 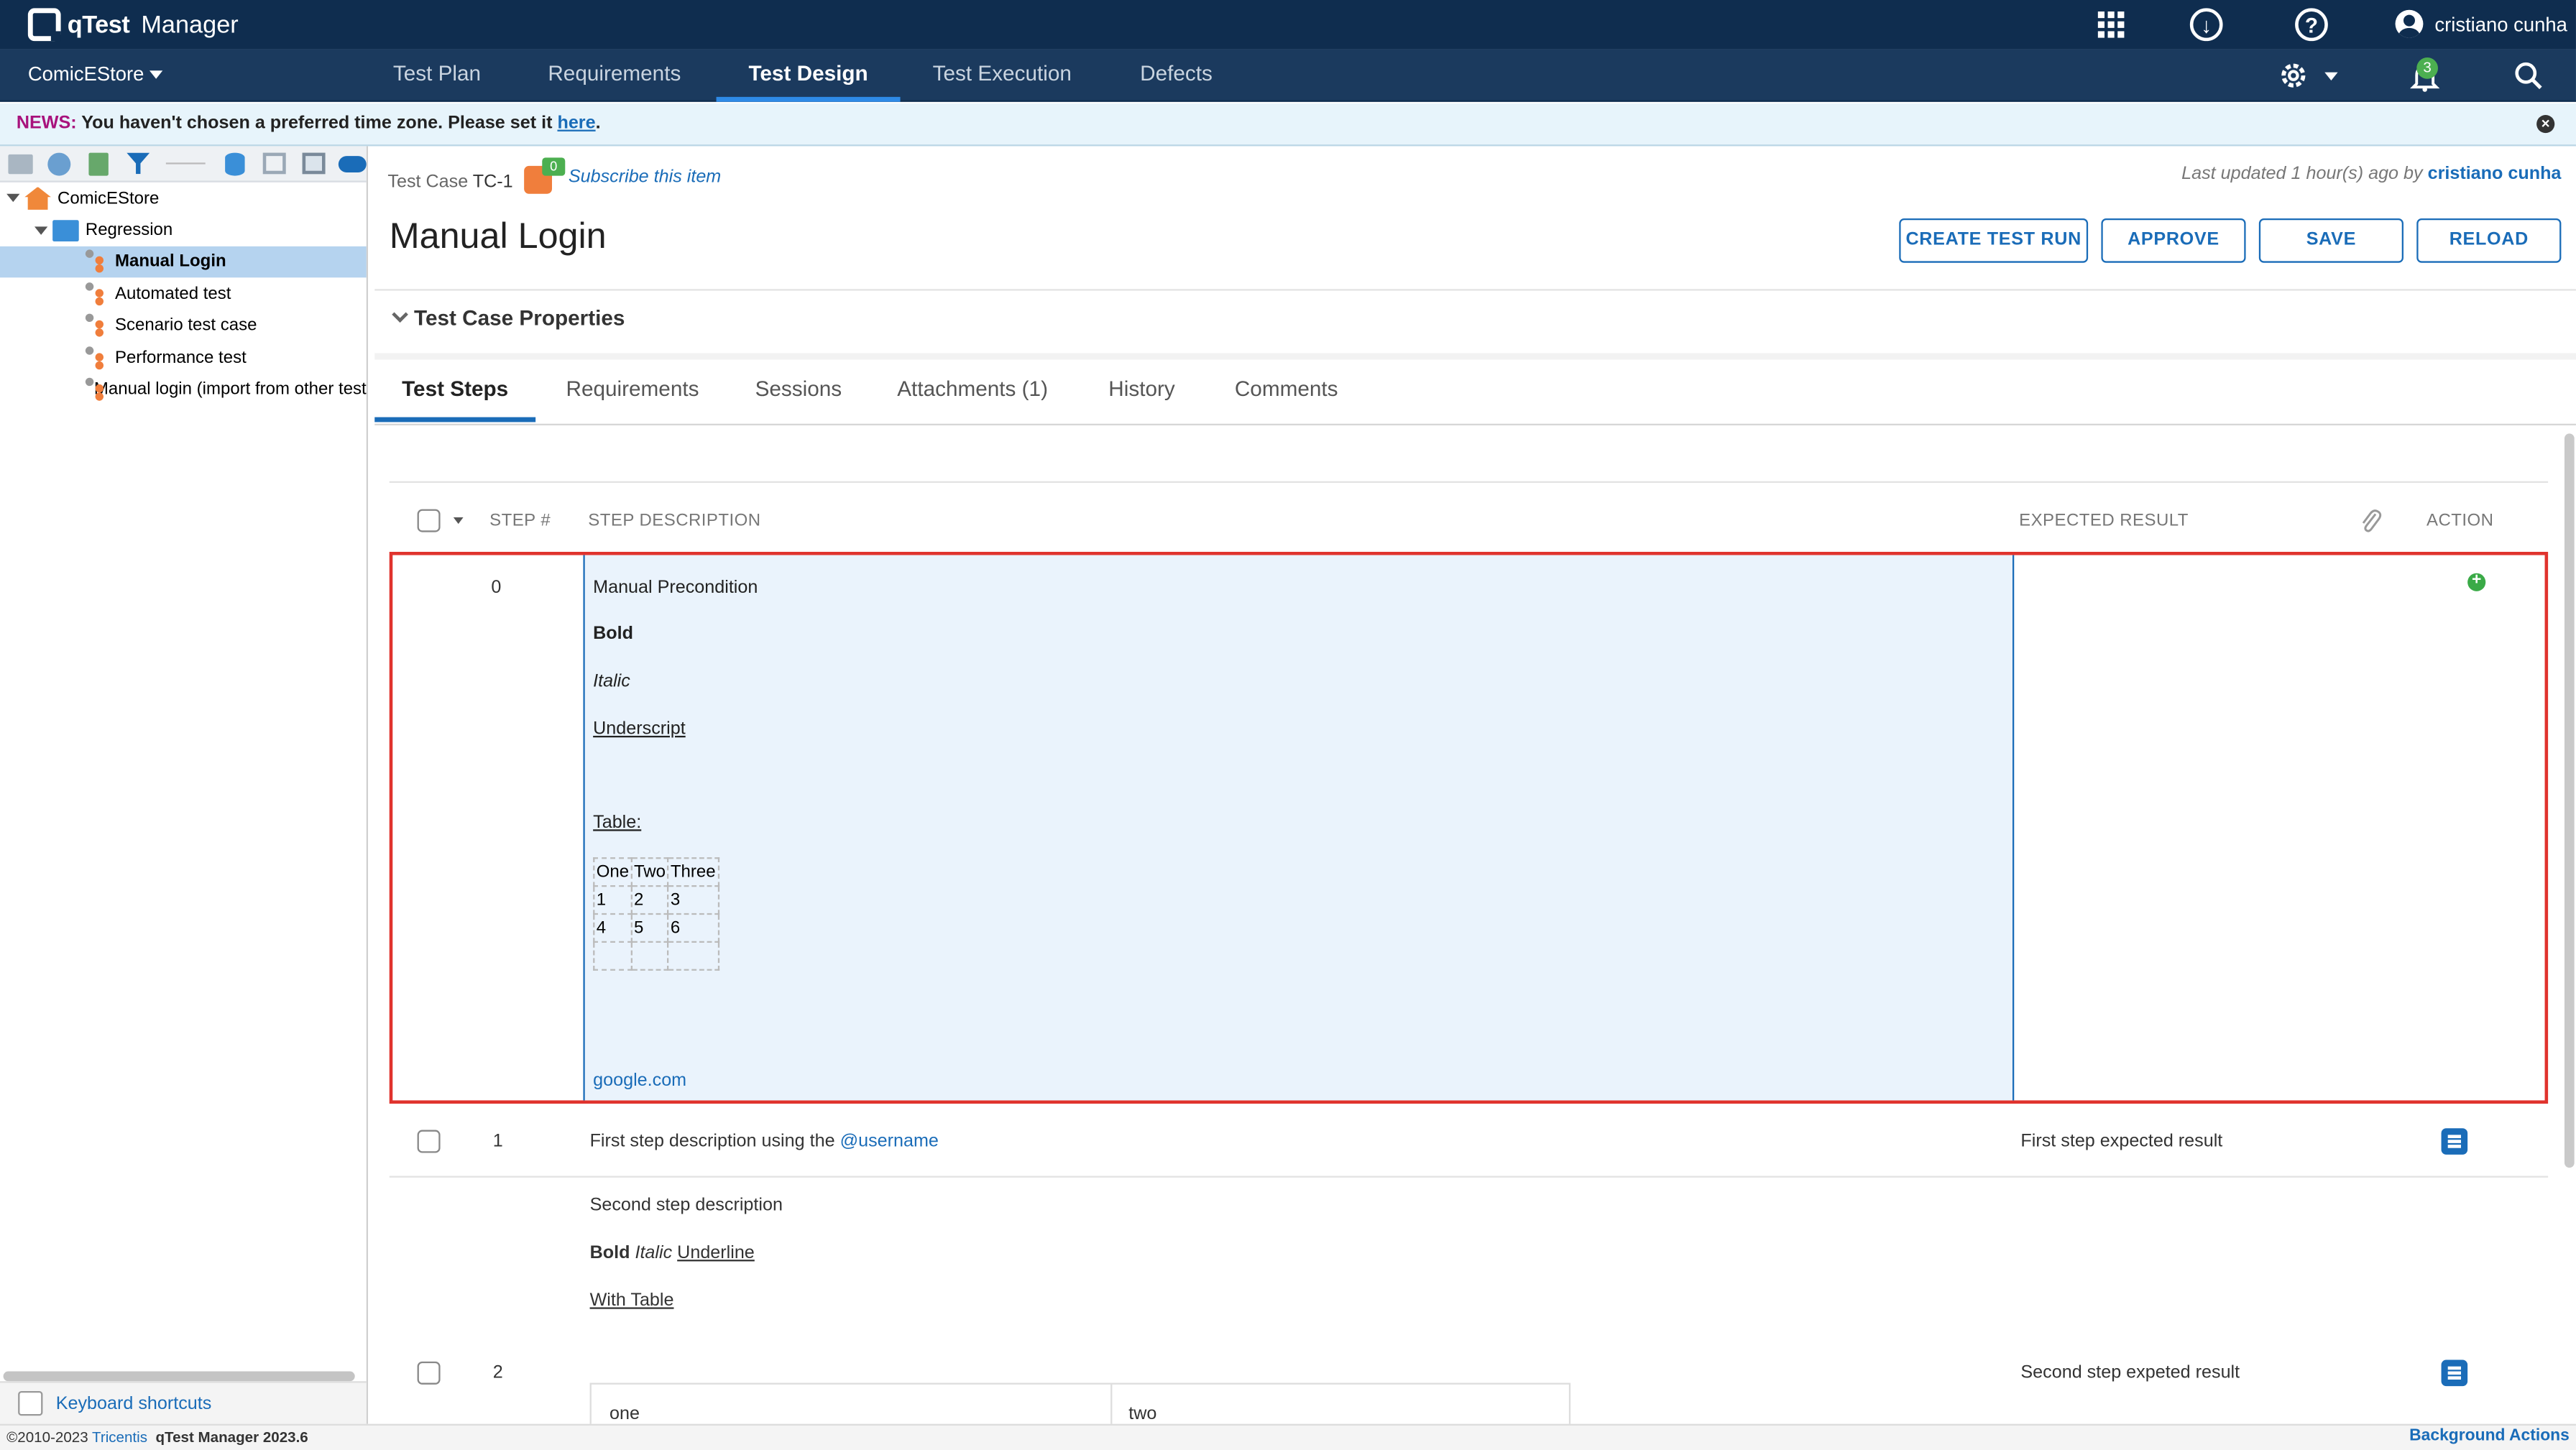 I want to click on column-header-expected-result: EXPECTED RESULT, so click(x=2104, y=520).